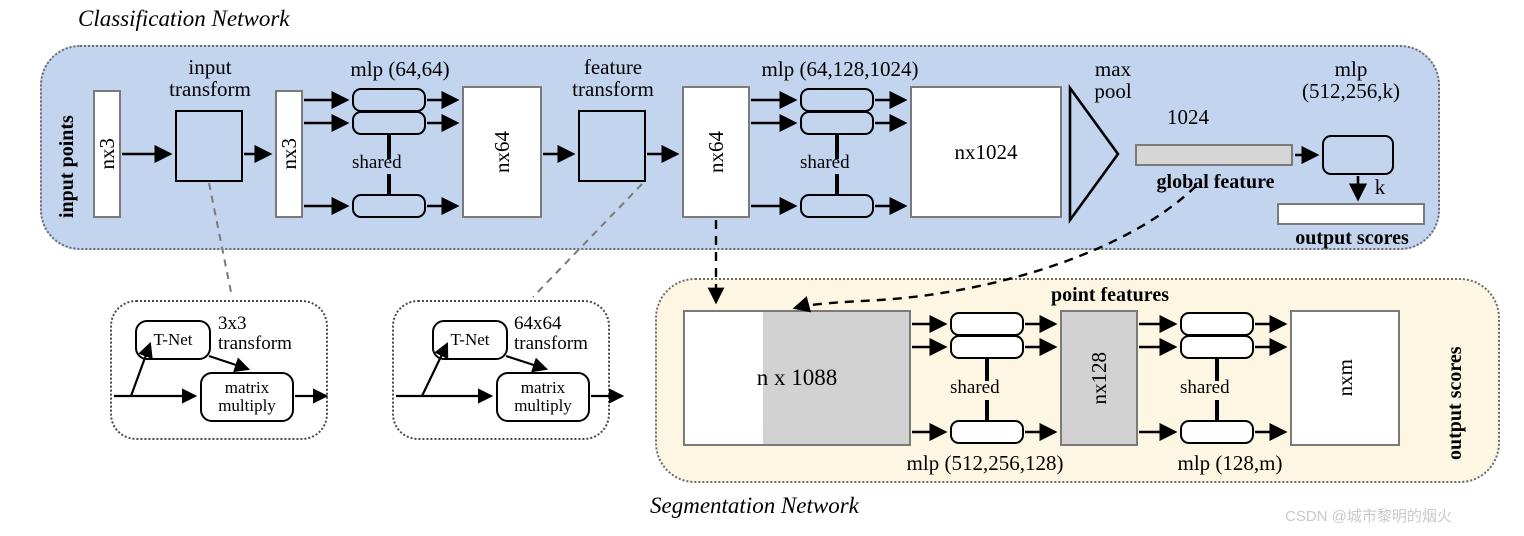 Image resolution: width=1524 pixels, height=536 pixels. What do you see at coordinates (1351, 214) in the screenshot?
I see `cls-output-scores-bar` at bounding box center [1351, 214].